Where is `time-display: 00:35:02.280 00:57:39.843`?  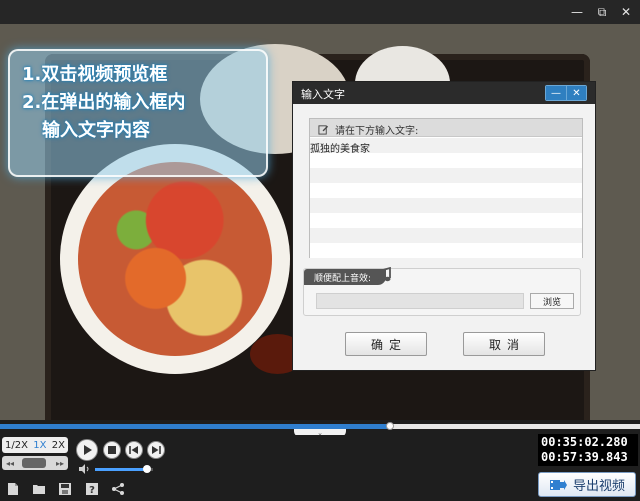 time-display: 00:35:02.280 00:57:39.843 is located at coordinates (588, 450).